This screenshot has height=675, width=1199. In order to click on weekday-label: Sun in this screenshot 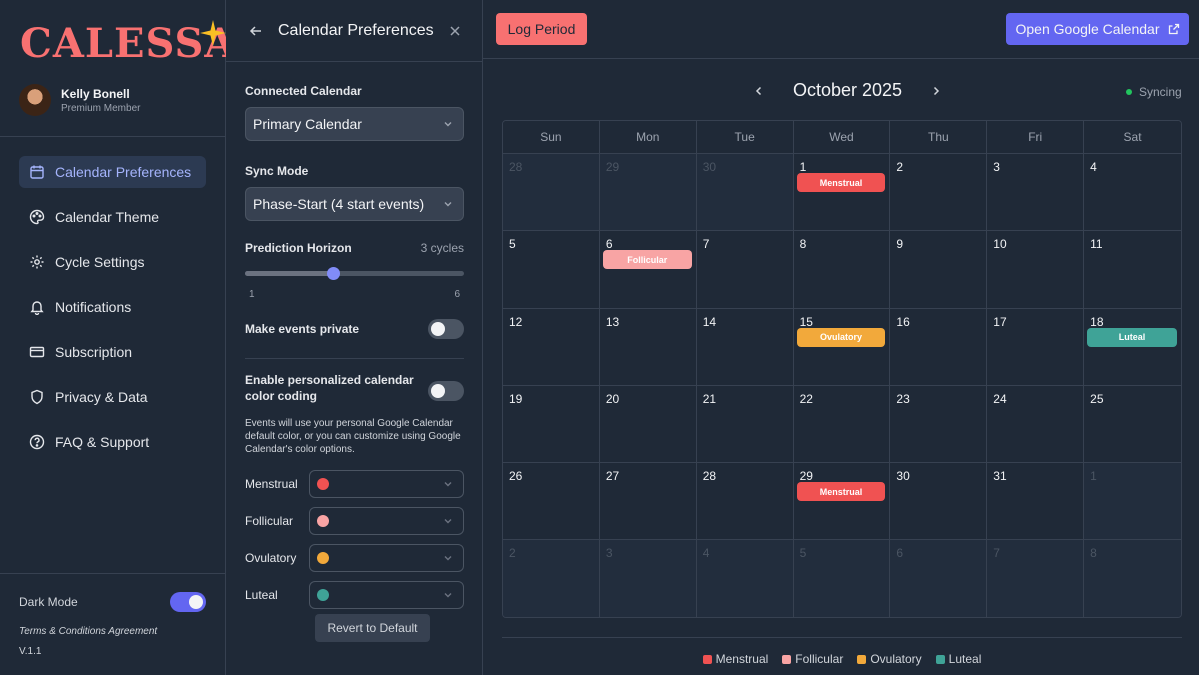, I will do `click(551, 137)`.